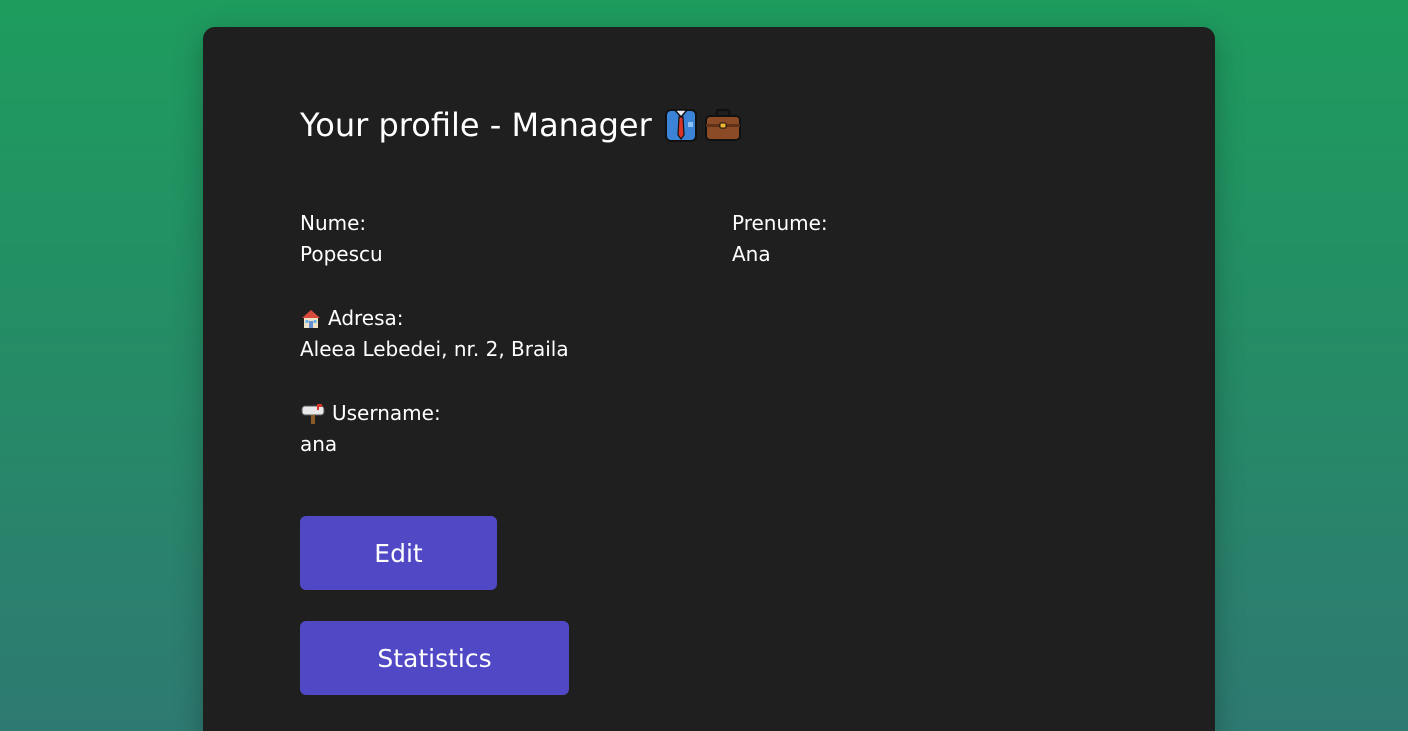 The width and height of the screenshot is (1408, 731). I want to click on edit-button: Edit, so click(398, 553).